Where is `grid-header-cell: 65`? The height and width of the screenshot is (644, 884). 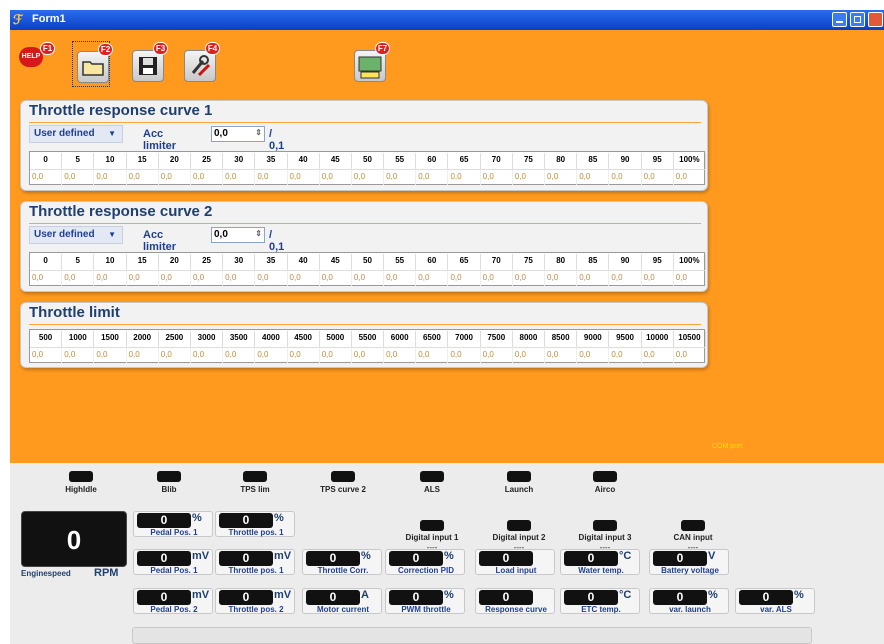 grid-header-cell: 65 is located at coordinates (464, 262).